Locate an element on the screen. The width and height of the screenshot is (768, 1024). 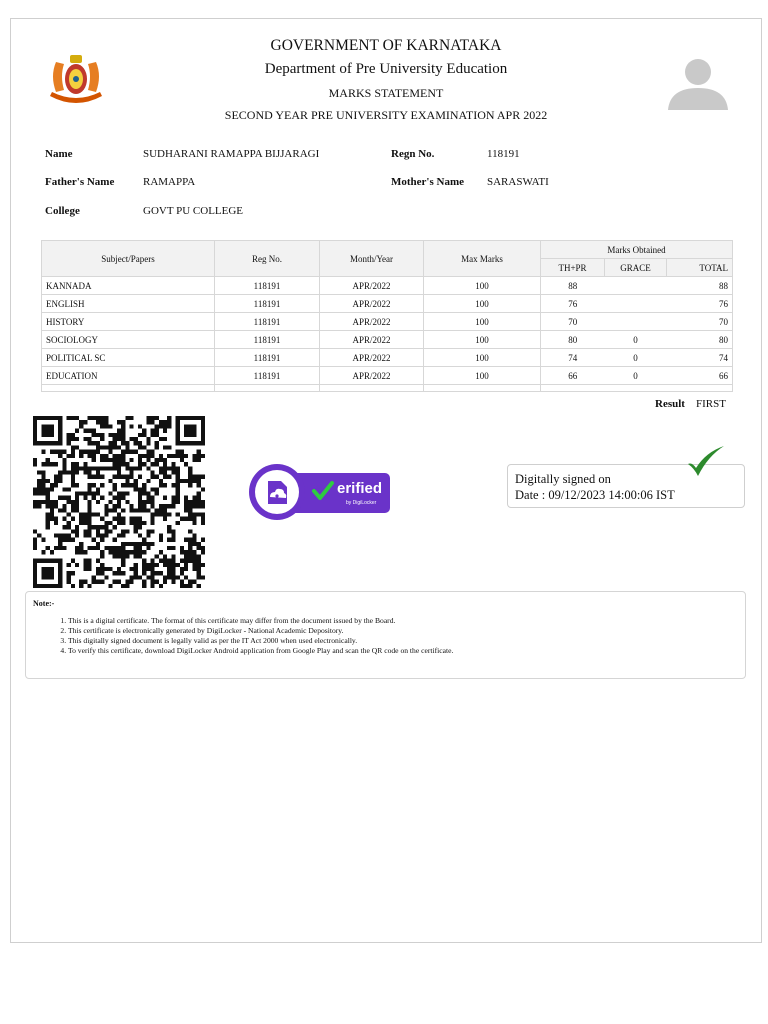
cell-thpr: 74 is located at coordinates (572, 357).